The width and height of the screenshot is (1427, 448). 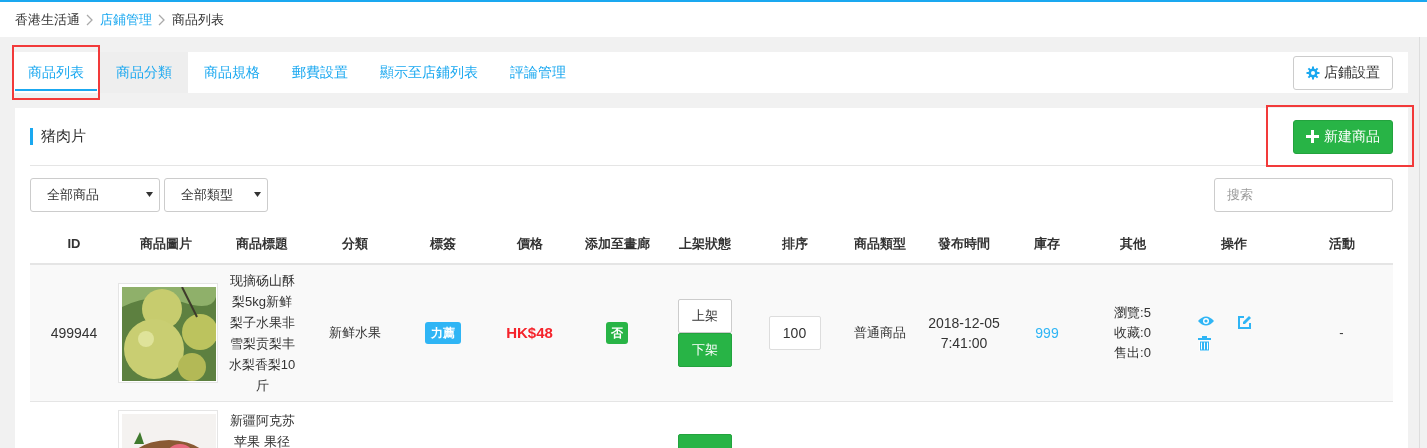 I want to click on breadcrumb-item: 香港生活通, so click(x=47, y=19).